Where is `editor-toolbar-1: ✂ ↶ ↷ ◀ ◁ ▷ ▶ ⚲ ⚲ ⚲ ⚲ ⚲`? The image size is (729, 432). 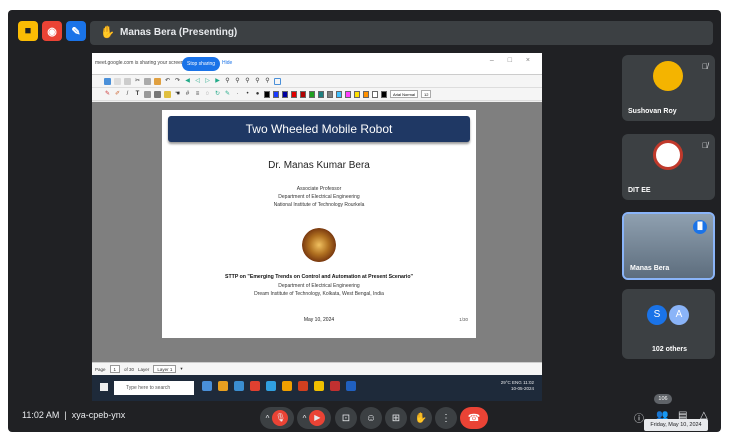
editor-toolbar-1: ✂ ↶ ↷ ◀ ◁ ▷ ▶ ⚲ ⚲ ⚲ ⚲ ⚲ is located at coordinates (317, 81).